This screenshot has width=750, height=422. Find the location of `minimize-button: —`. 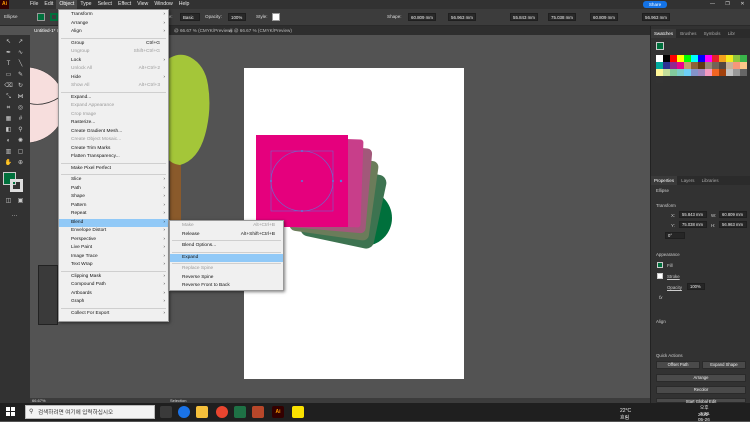

minimize-button: — is located at coordinates (712, 4).